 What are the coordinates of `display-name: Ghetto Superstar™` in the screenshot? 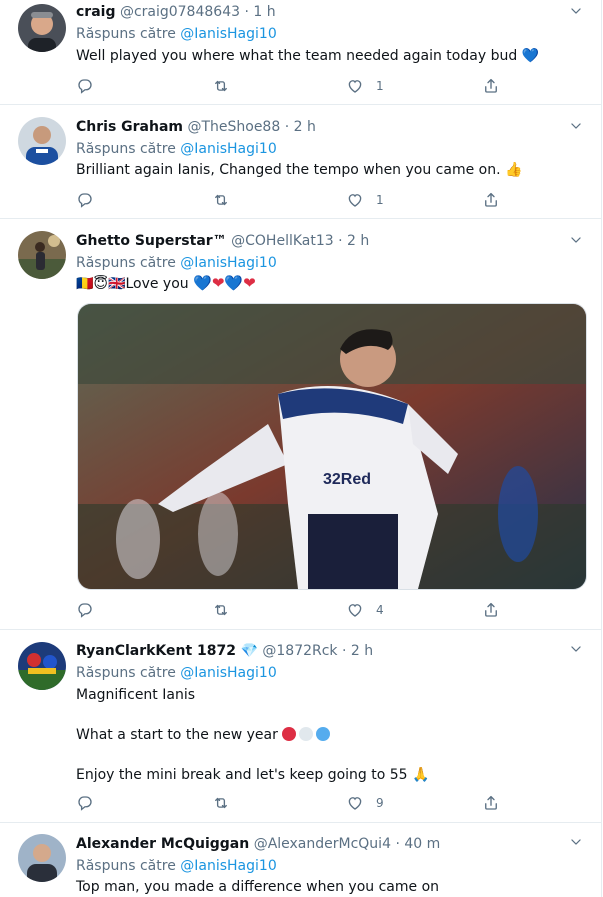 It's located at (151, 241).